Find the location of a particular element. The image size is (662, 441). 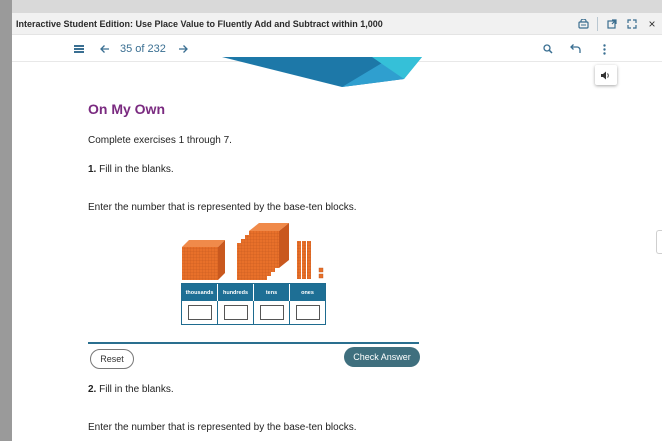

cell-thousands is located at coordinates (200, 312).